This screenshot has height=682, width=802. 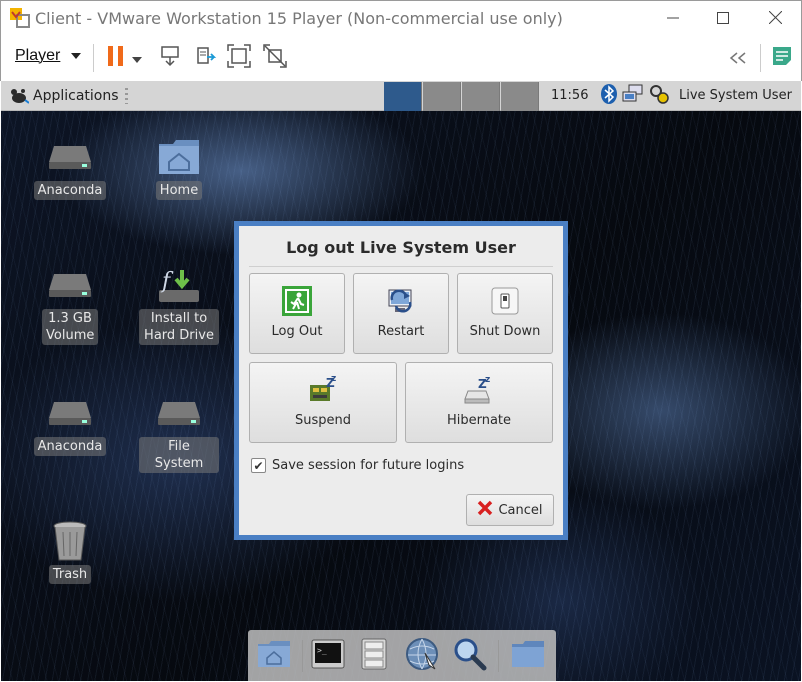 I want to click on desktop-icon-home: Home, so click(x=179, y=168).